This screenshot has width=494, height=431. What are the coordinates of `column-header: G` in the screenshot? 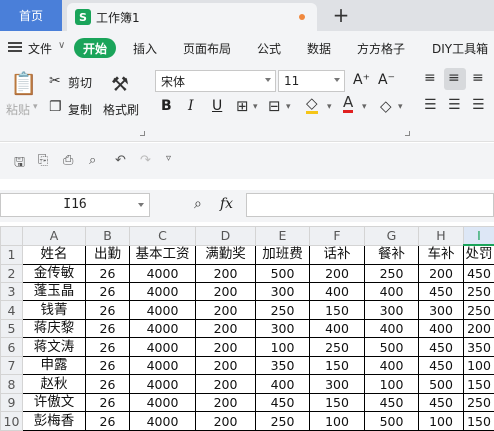 It's located at (391, 236).